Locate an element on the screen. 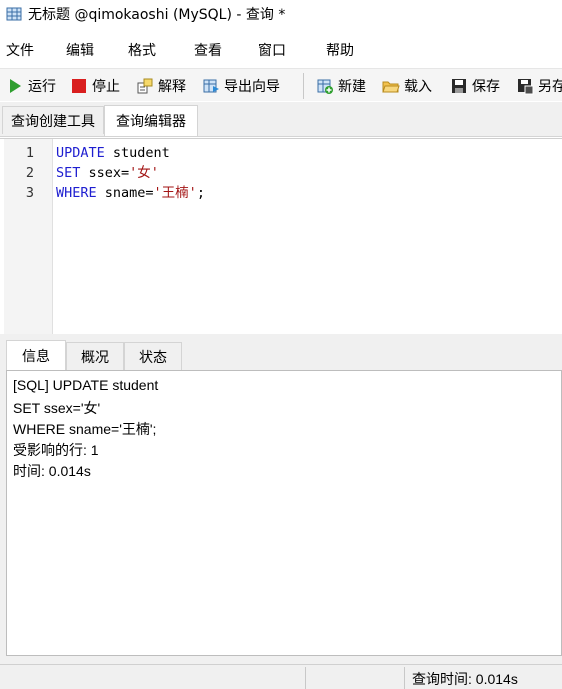  sql-keyword: UPDATE is located at coordinates (80, 153).